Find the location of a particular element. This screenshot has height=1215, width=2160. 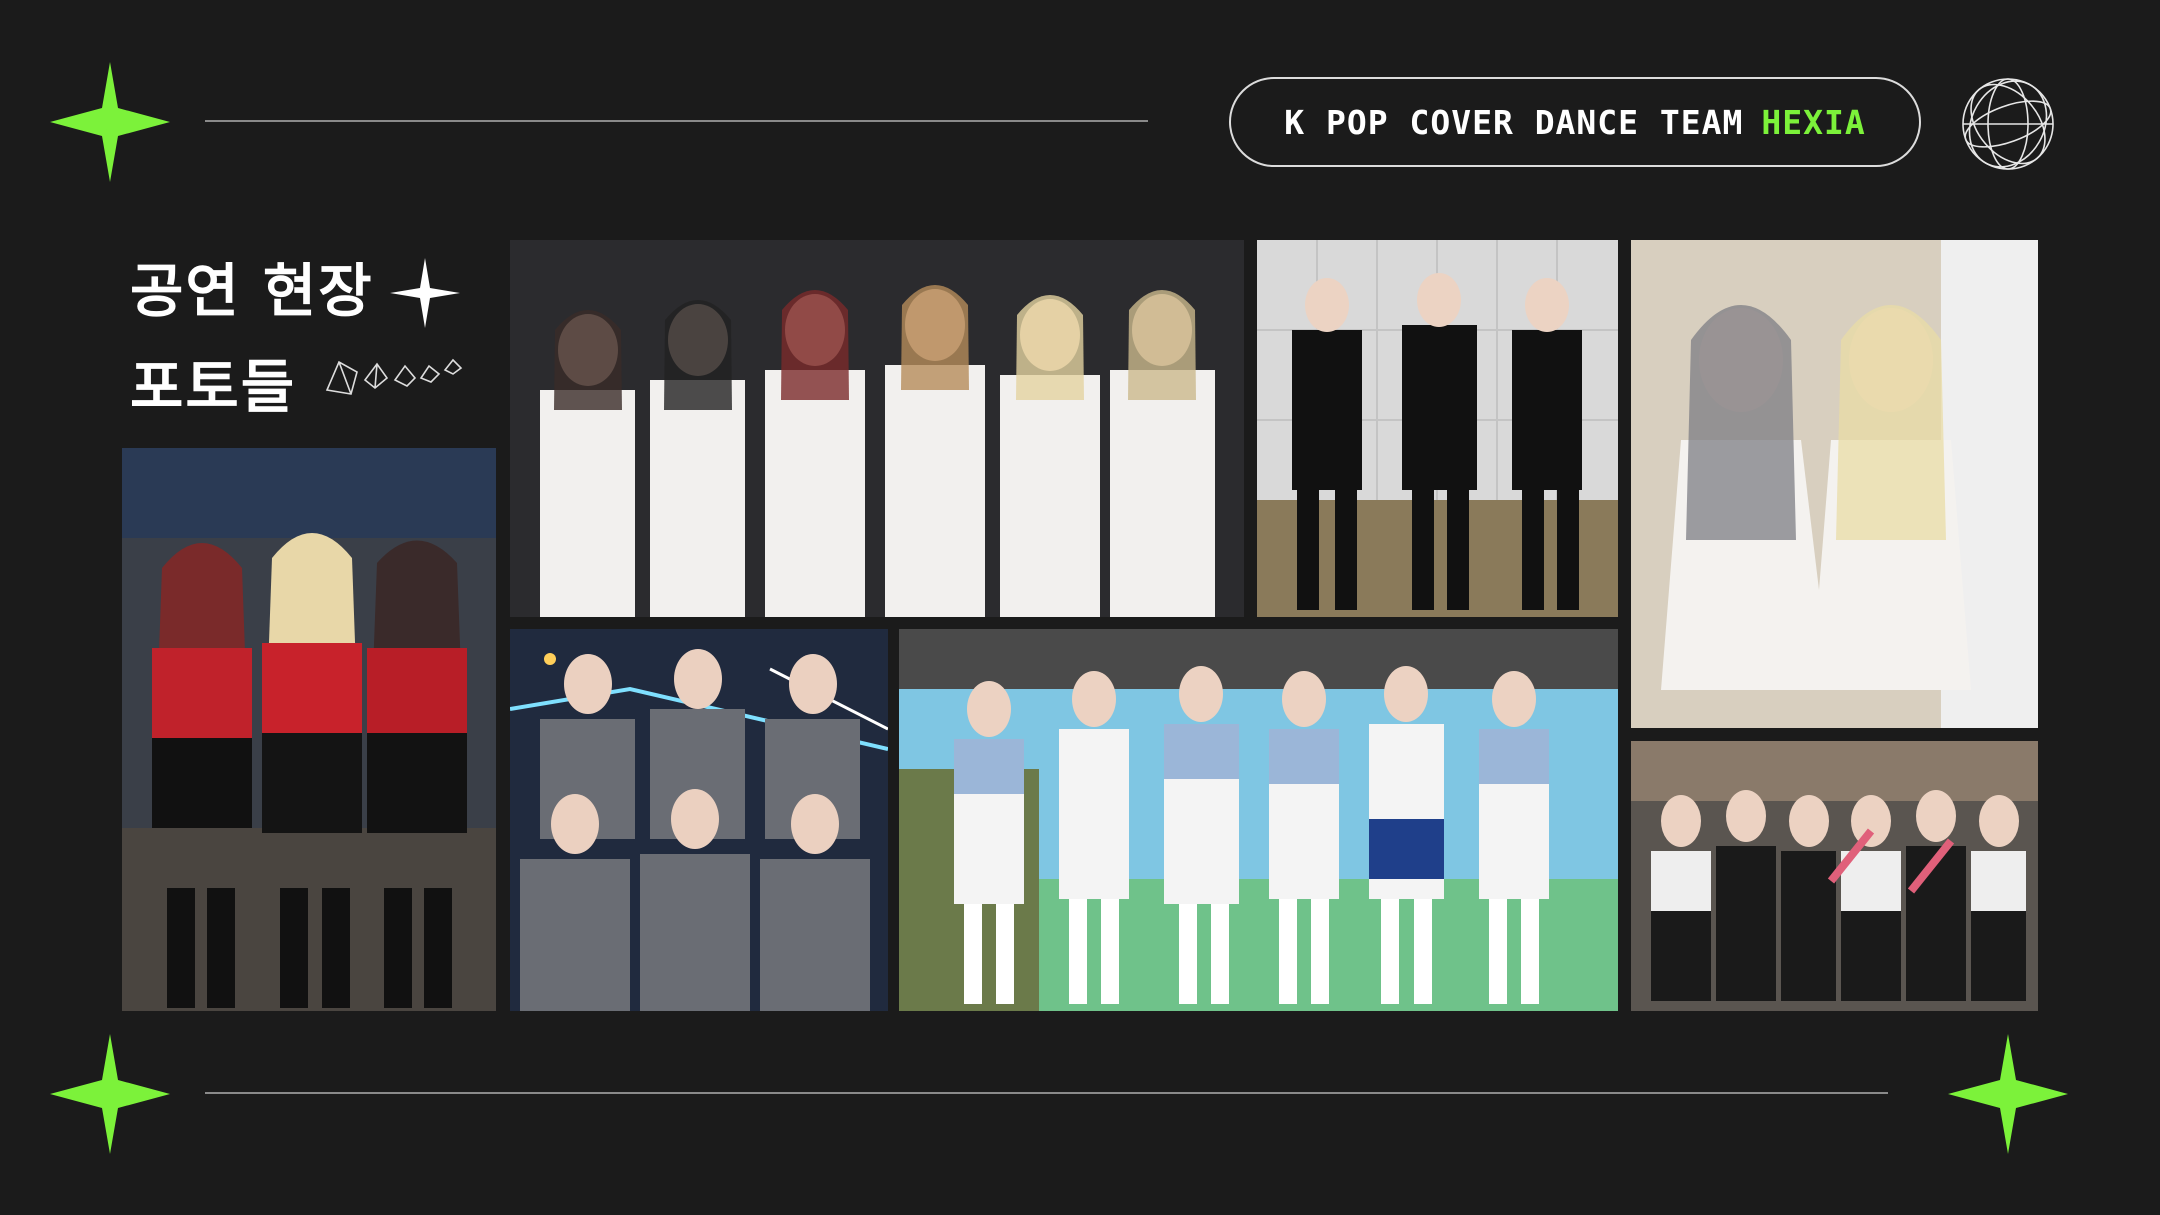

sparkle-icon-bottom-right is located at coordinates (2008, 1094).